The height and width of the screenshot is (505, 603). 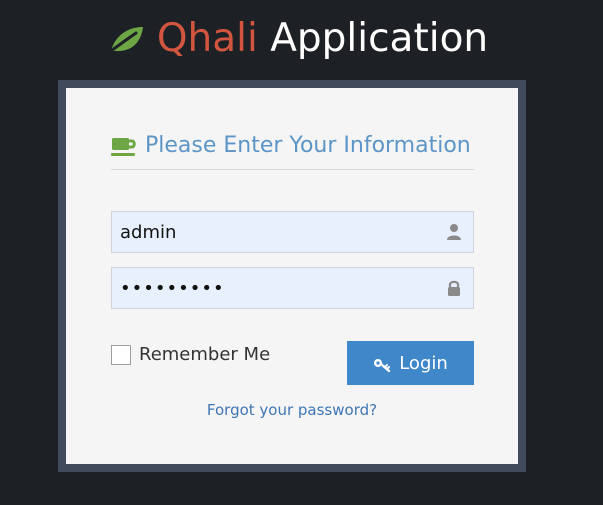 What do you see at coordinates (207, 38) in the screenshot?
I see `app-title-accent: Qhali` at bounding box center [207, 38].